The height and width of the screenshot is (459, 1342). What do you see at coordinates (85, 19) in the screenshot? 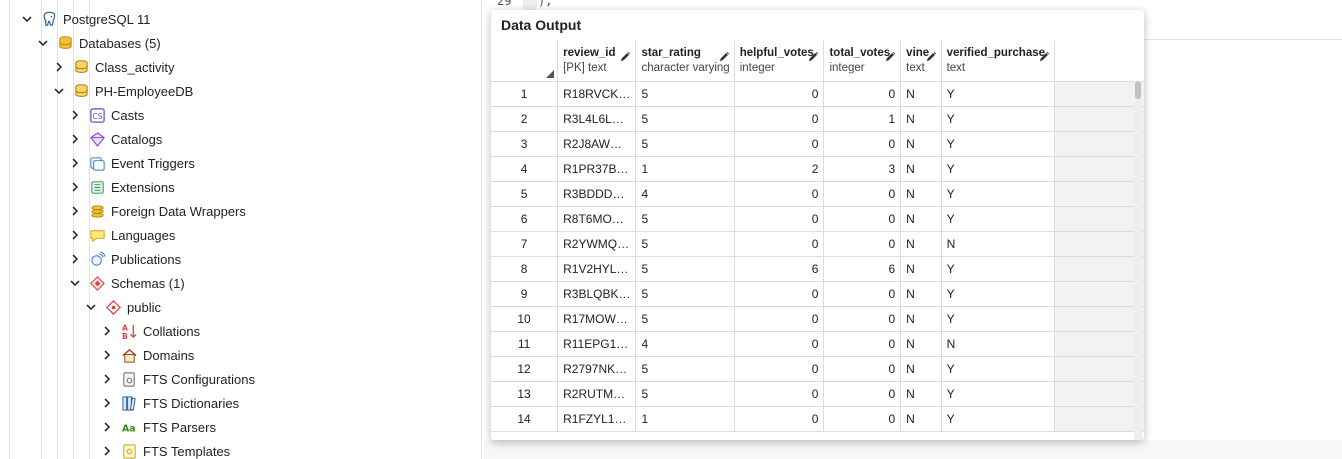
I see `tree-node-postgresql-11: PostgreSQL 11` at bounding box center [85, 19].